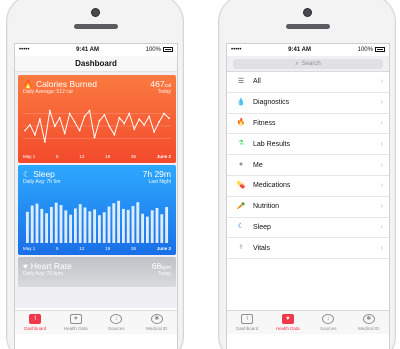  Describe the element at coordinates (241, 102) in the screenshot. I see `drop-icon: 💧` at that location.